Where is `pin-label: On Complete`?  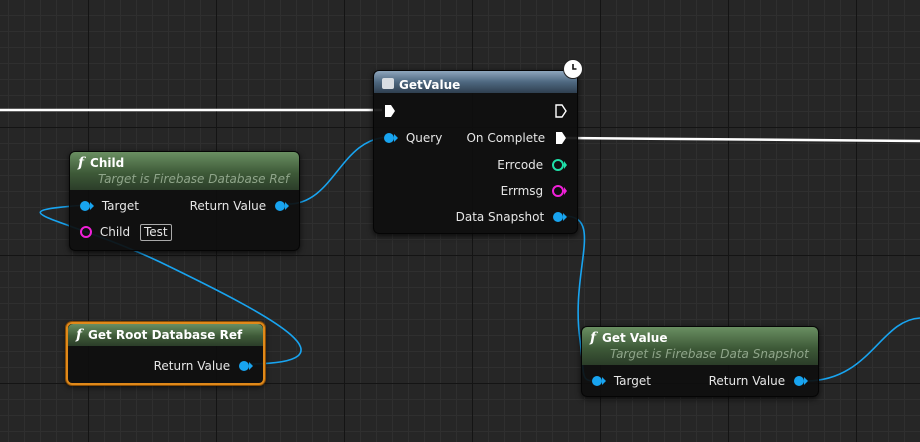 pin-label: On Complete is located at coordinates (506, 138).